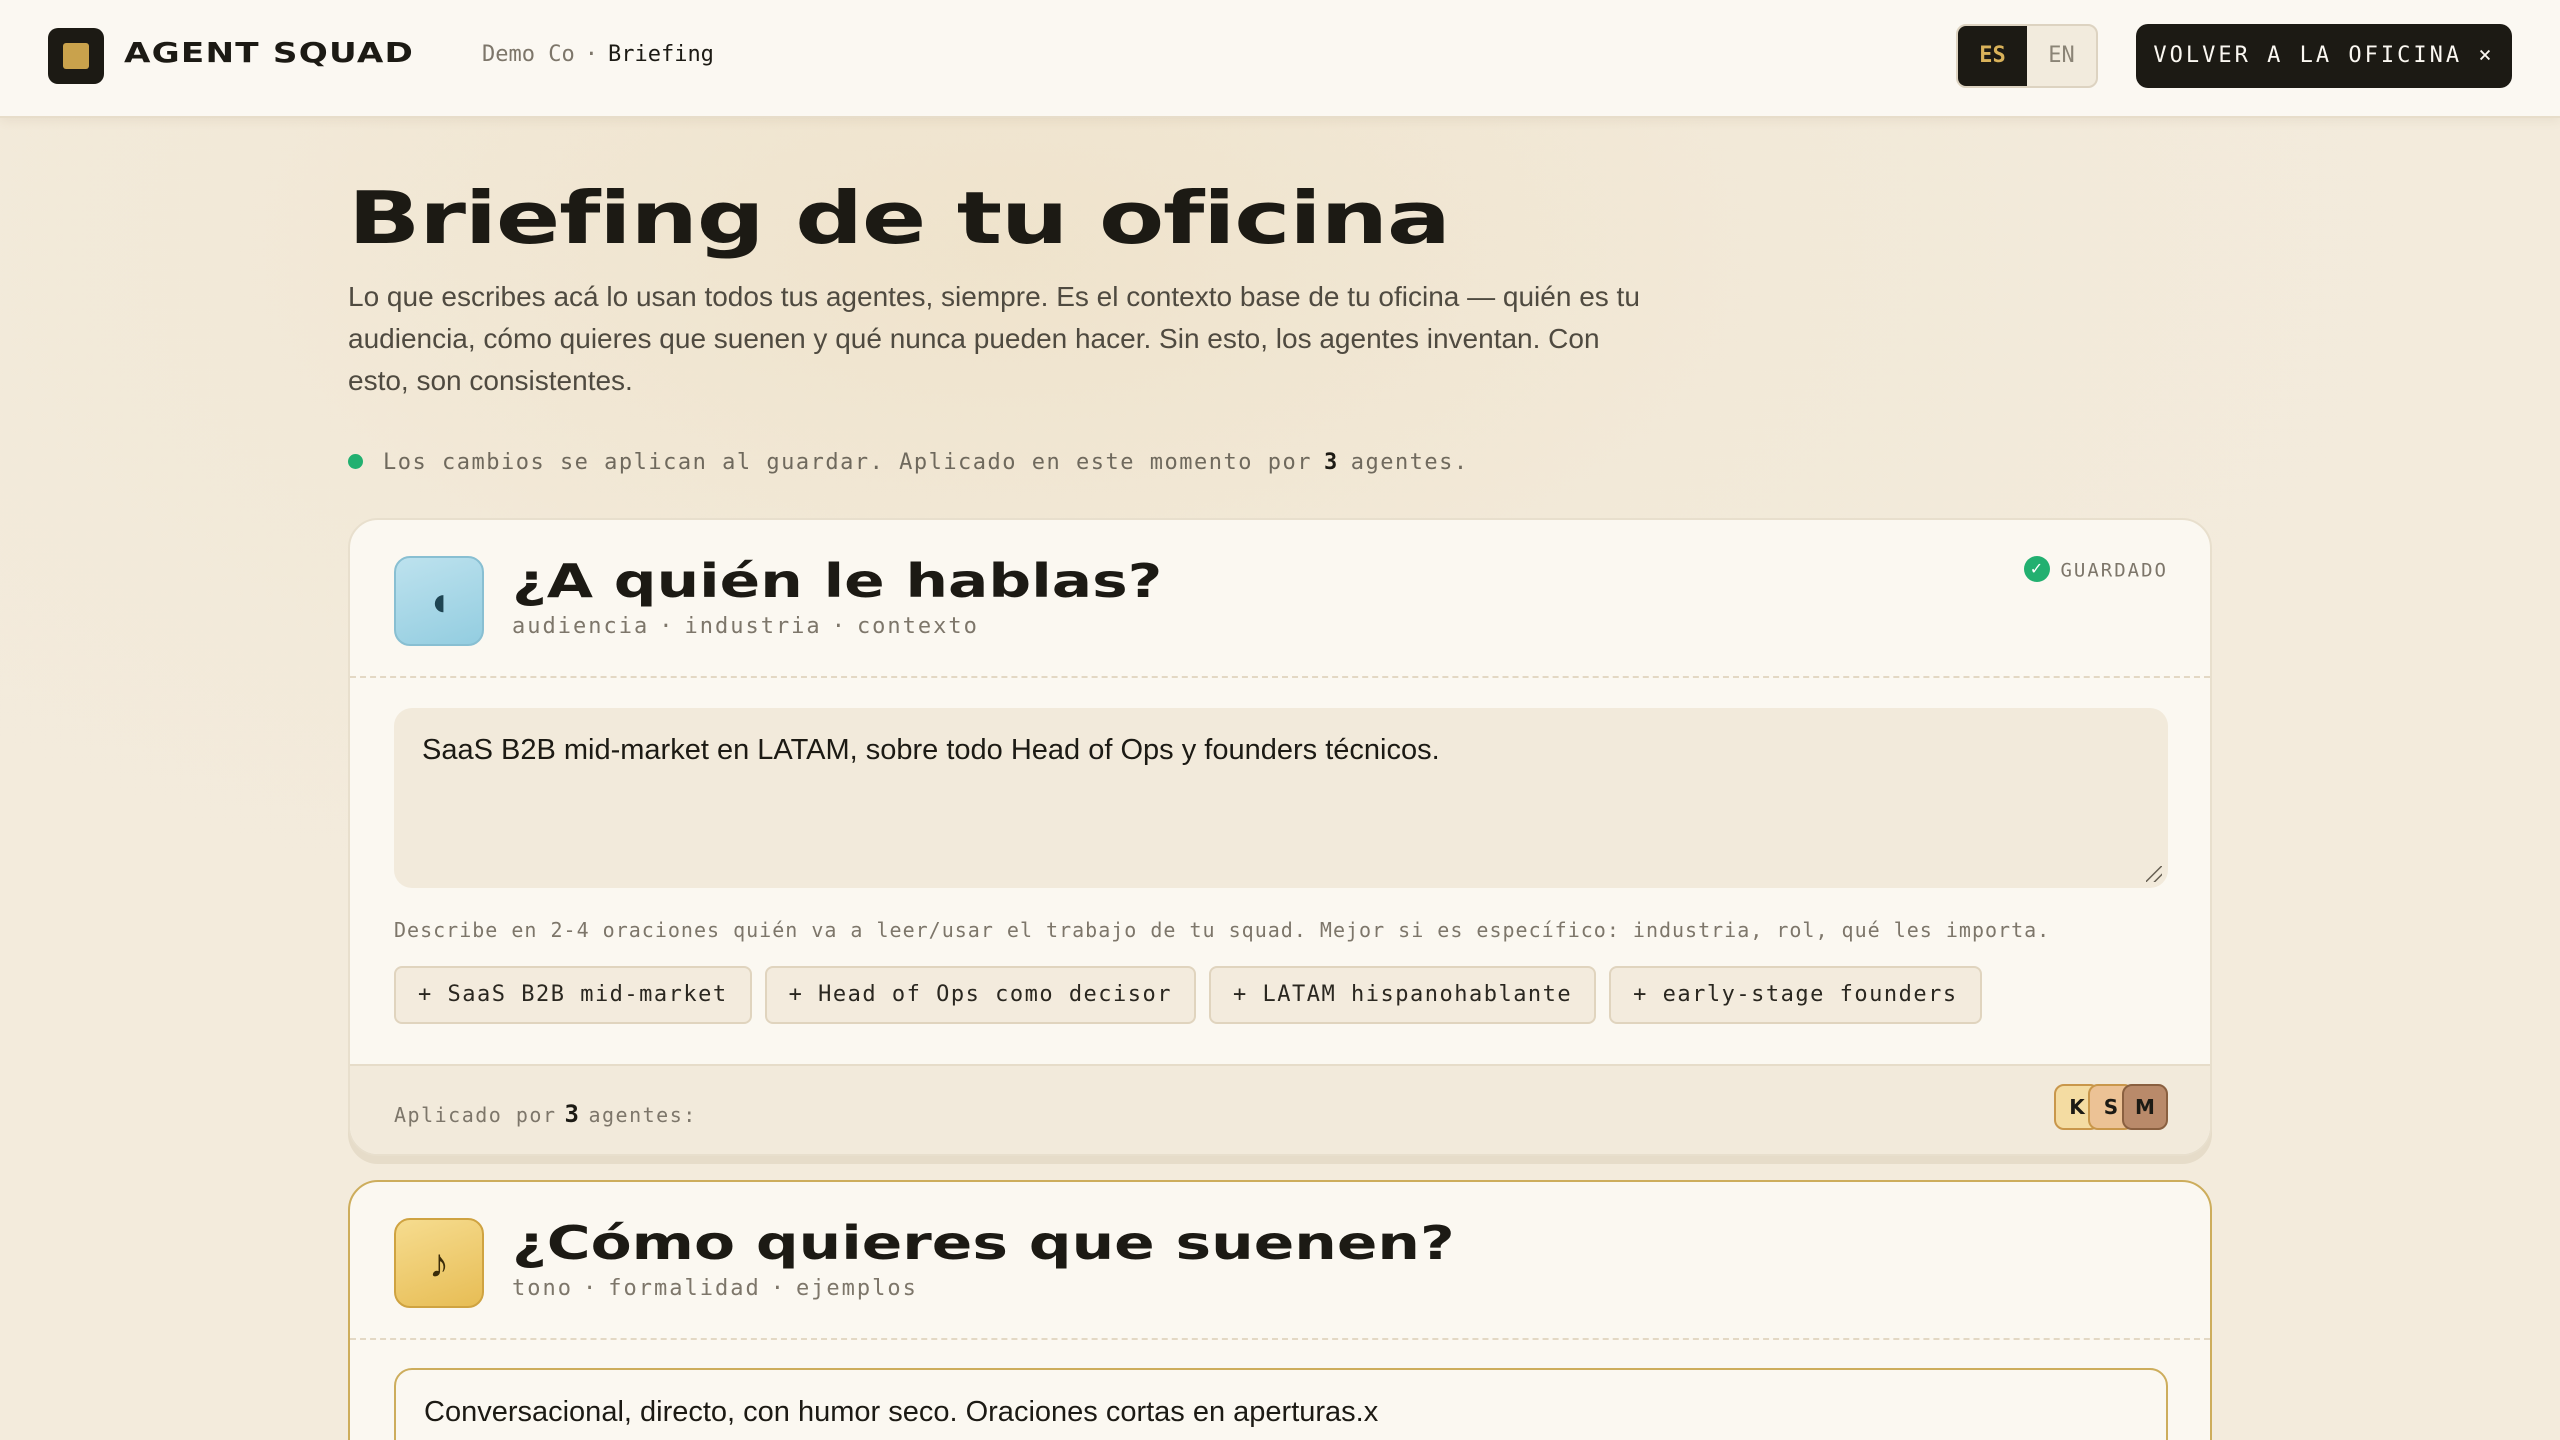  I want to click on applied-suffix: agentes:, so click(642, 1115).